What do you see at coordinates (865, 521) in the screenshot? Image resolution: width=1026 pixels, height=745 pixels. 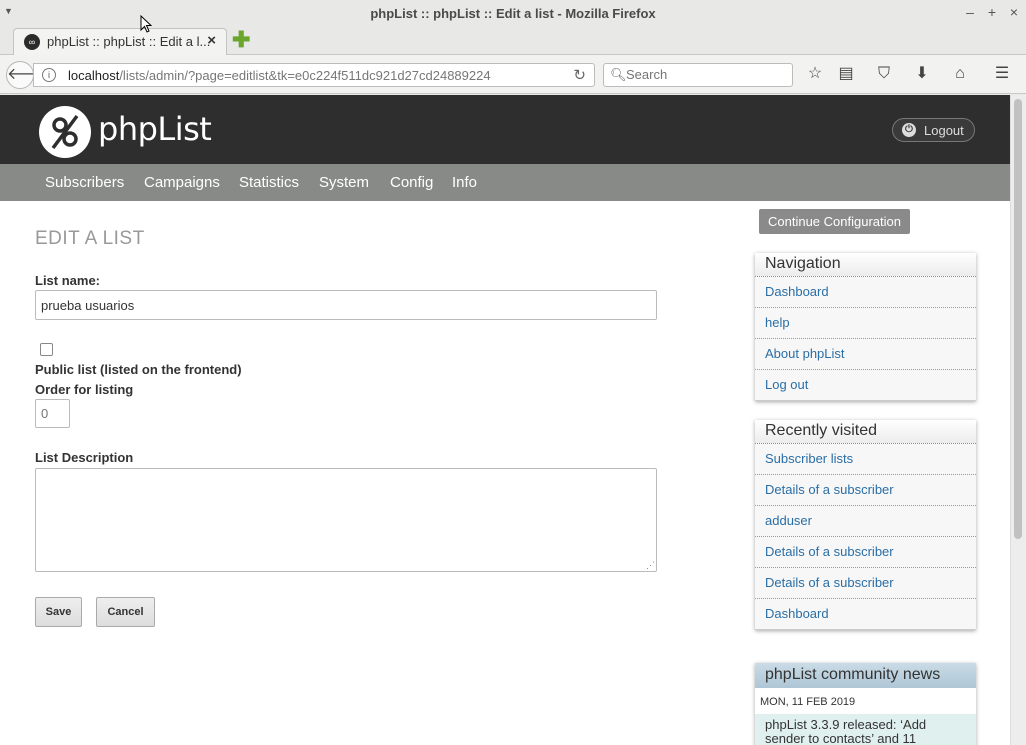 I see `recent-item: adduser` at bounding box center [865, 521].